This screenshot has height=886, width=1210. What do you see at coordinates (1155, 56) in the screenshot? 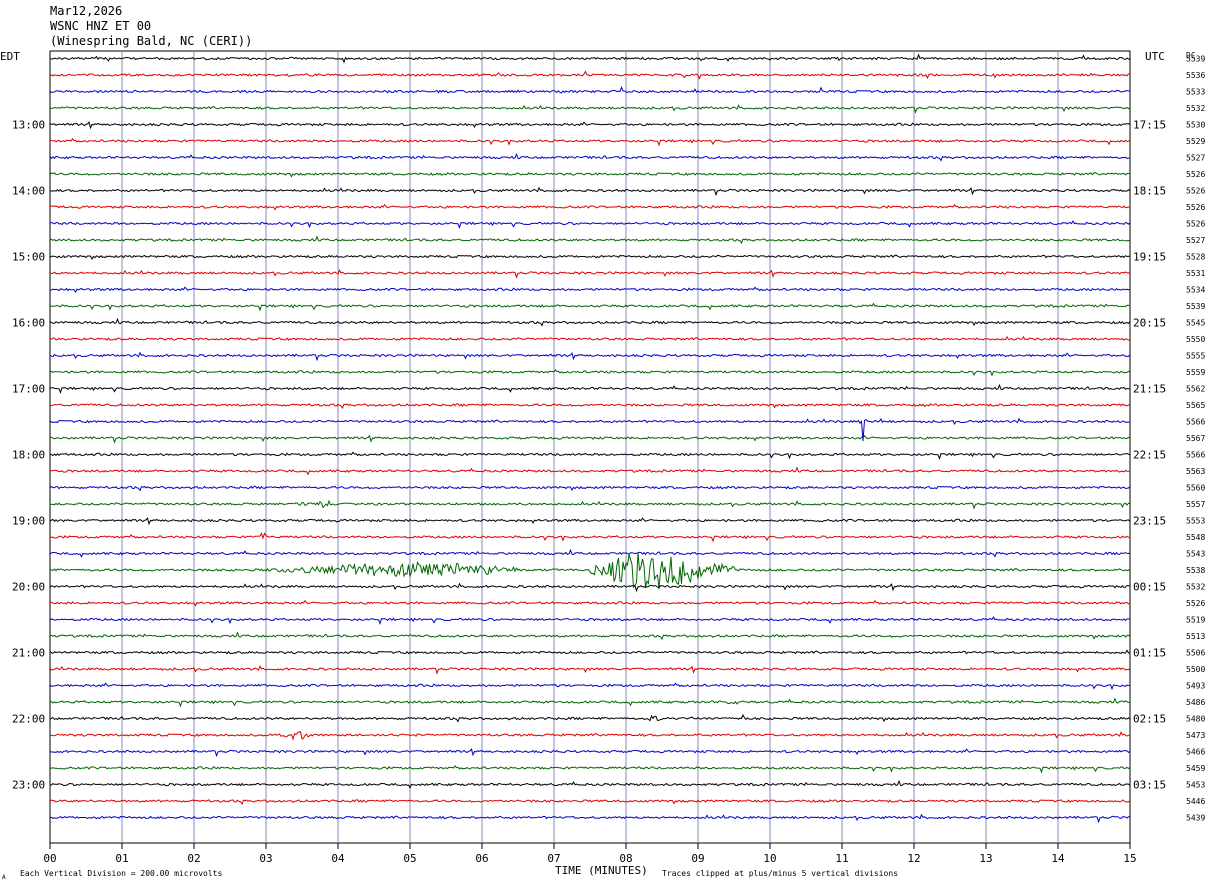
I see `right-timezone-label: UTC` at bounding box center [1155, 56].